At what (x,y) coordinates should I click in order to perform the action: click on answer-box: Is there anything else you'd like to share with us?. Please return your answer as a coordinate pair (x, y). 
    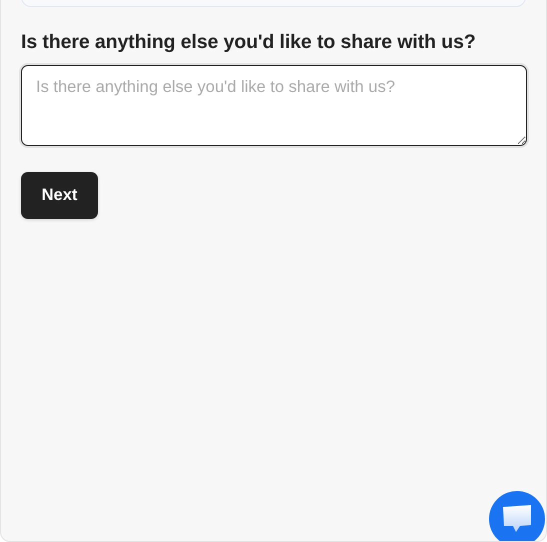
    Looking at the image, I should click on (274, 105).